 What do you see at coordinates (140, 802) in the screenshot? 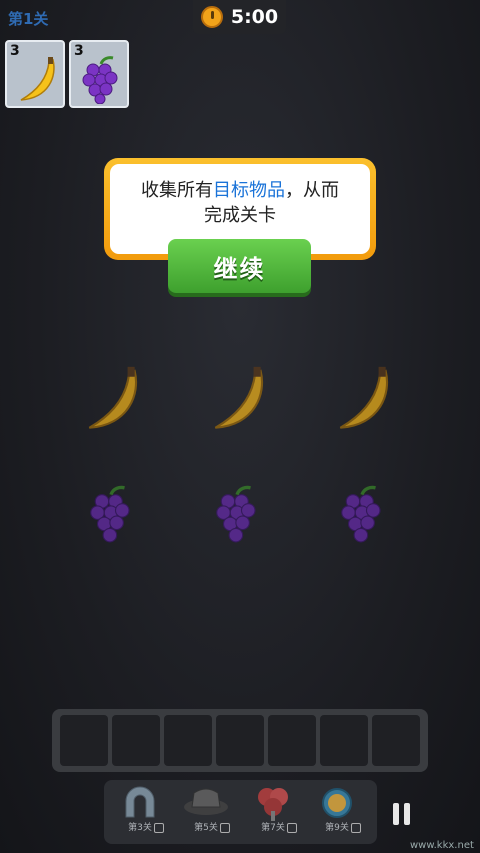
I see `magnet-icon` at bounding box center [140, 802].